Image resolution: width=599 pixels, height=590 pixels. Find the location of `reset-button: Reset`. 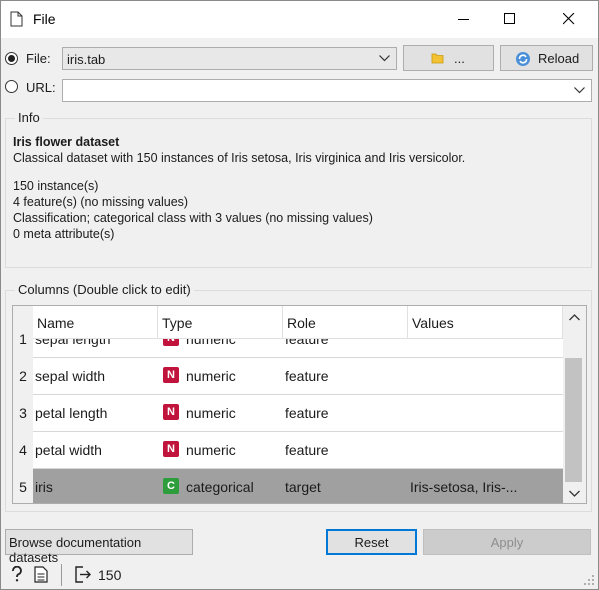

reset-button: Reset is located at coordinates (371, 542).